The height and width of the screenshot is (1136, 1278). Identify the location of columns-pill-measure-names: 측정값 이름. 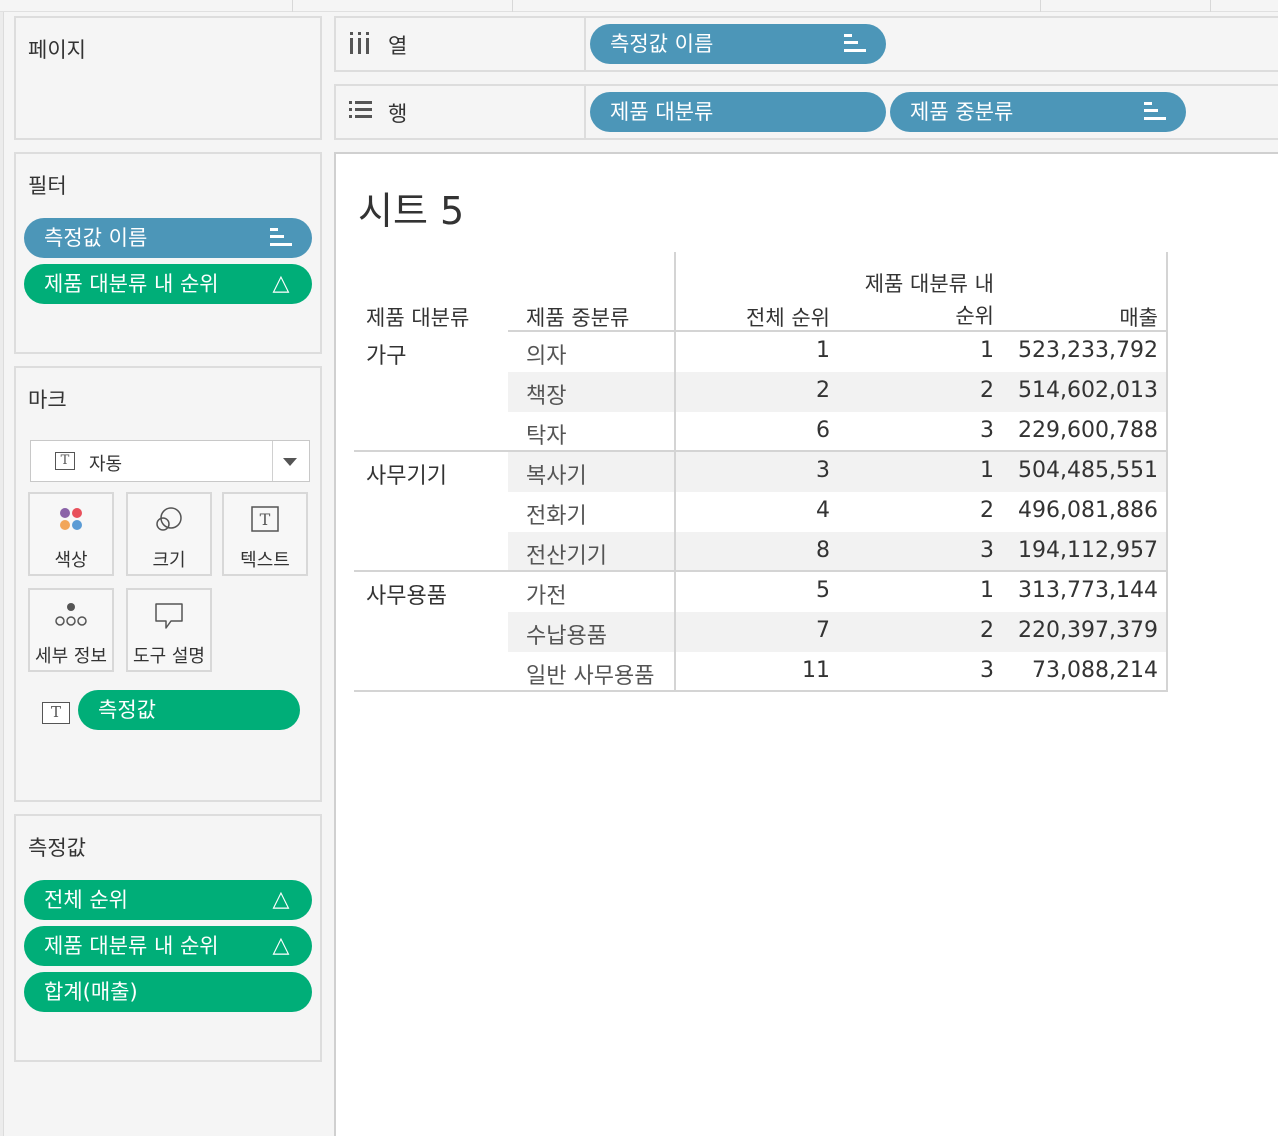
(738, 44).